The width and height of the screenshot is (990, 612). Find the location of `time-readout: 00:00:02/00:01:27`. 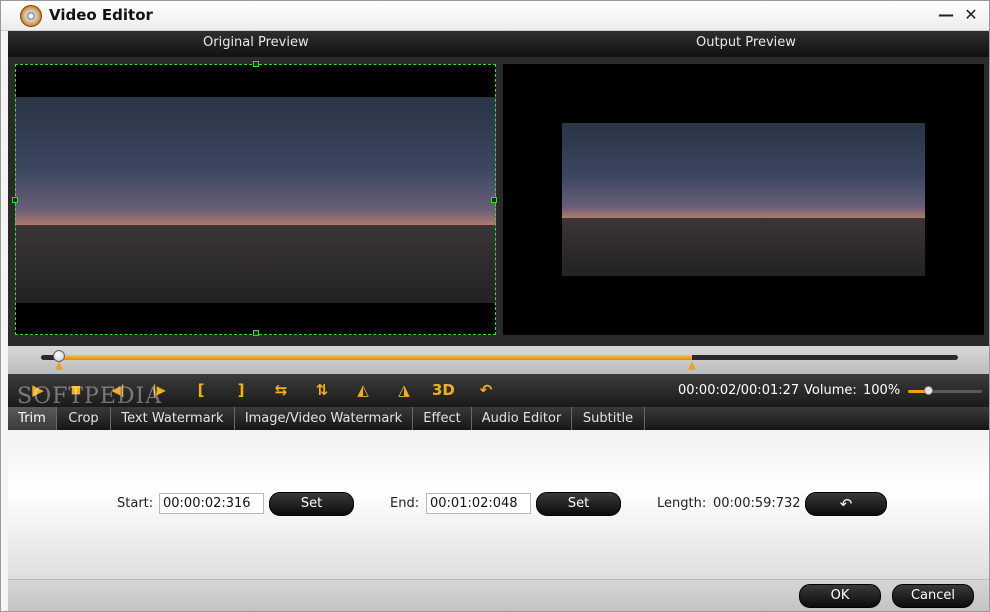

time-readout: 00:00:02/00:01:27 is located at coordinates (739, 390).